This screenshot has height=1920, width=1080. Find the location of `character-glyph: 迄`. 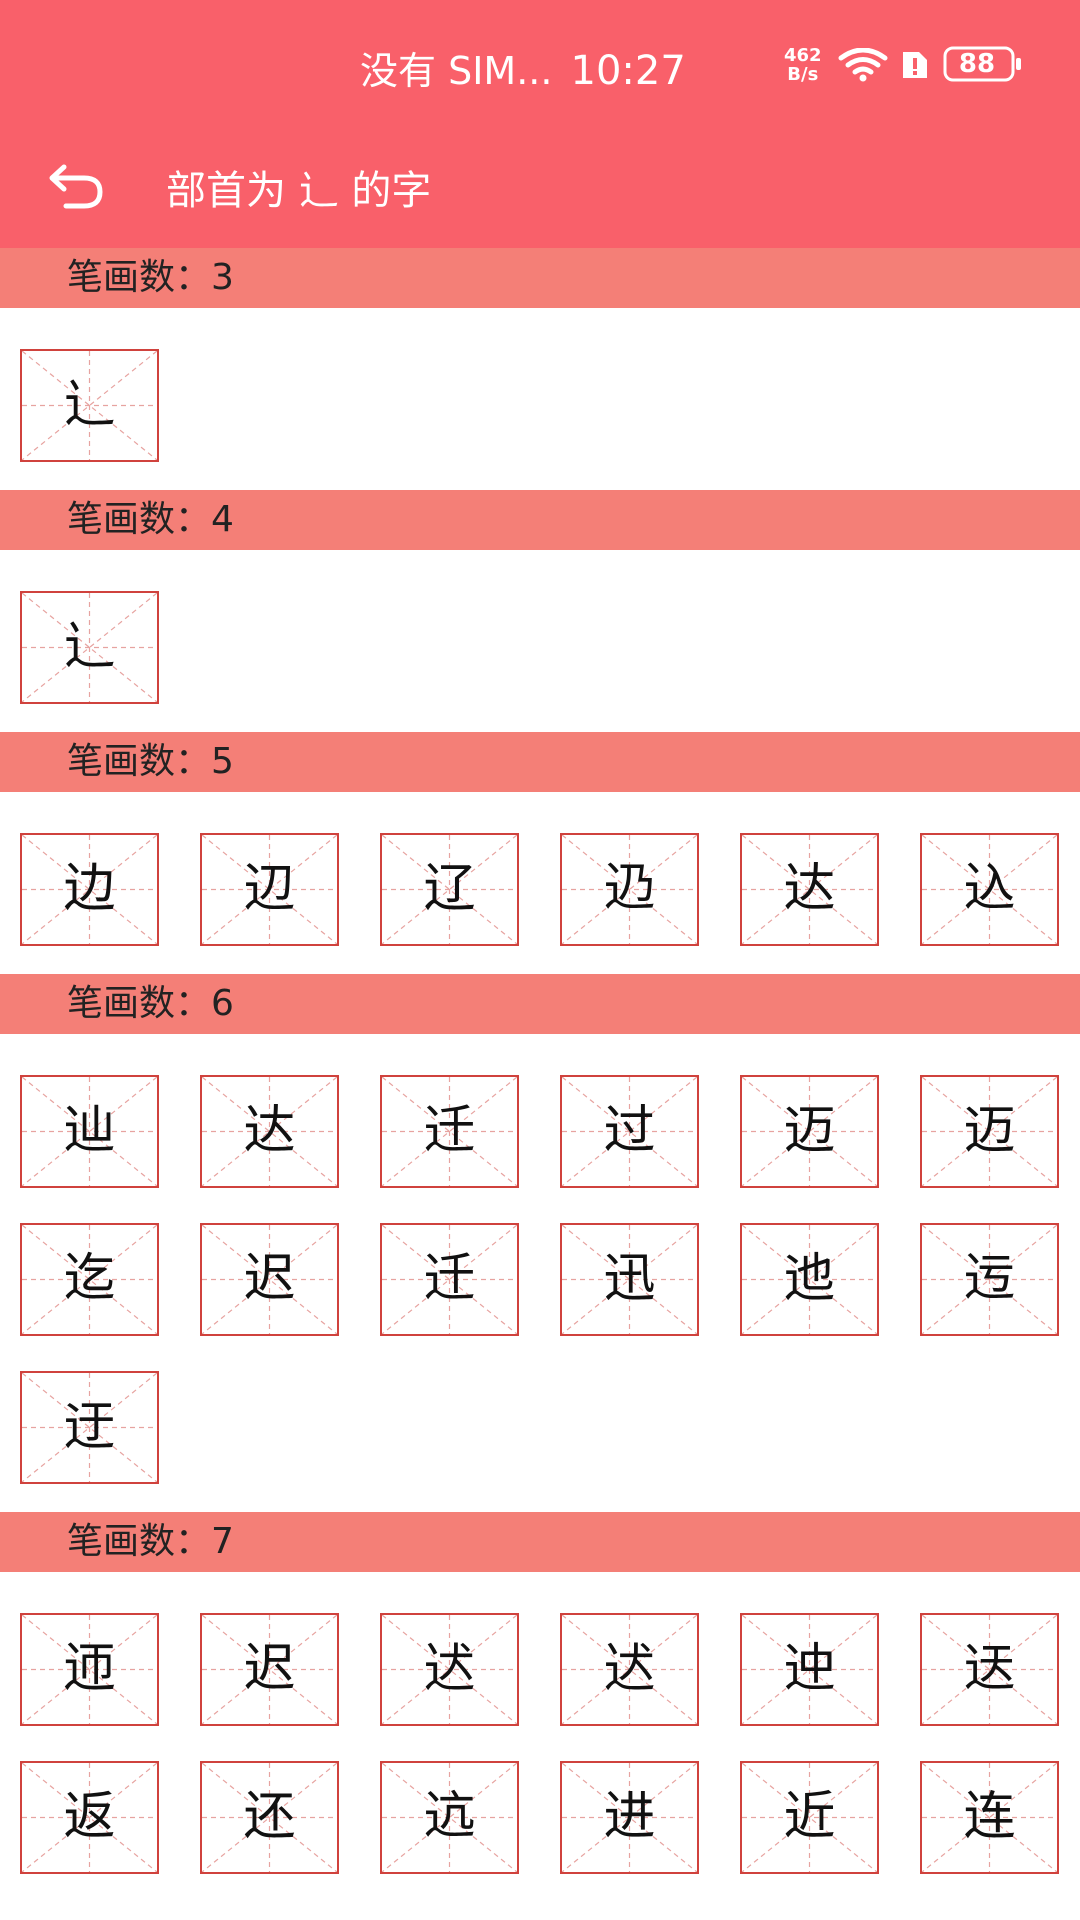

character-glyph: 迄 is located at coordinates (89, 1279).